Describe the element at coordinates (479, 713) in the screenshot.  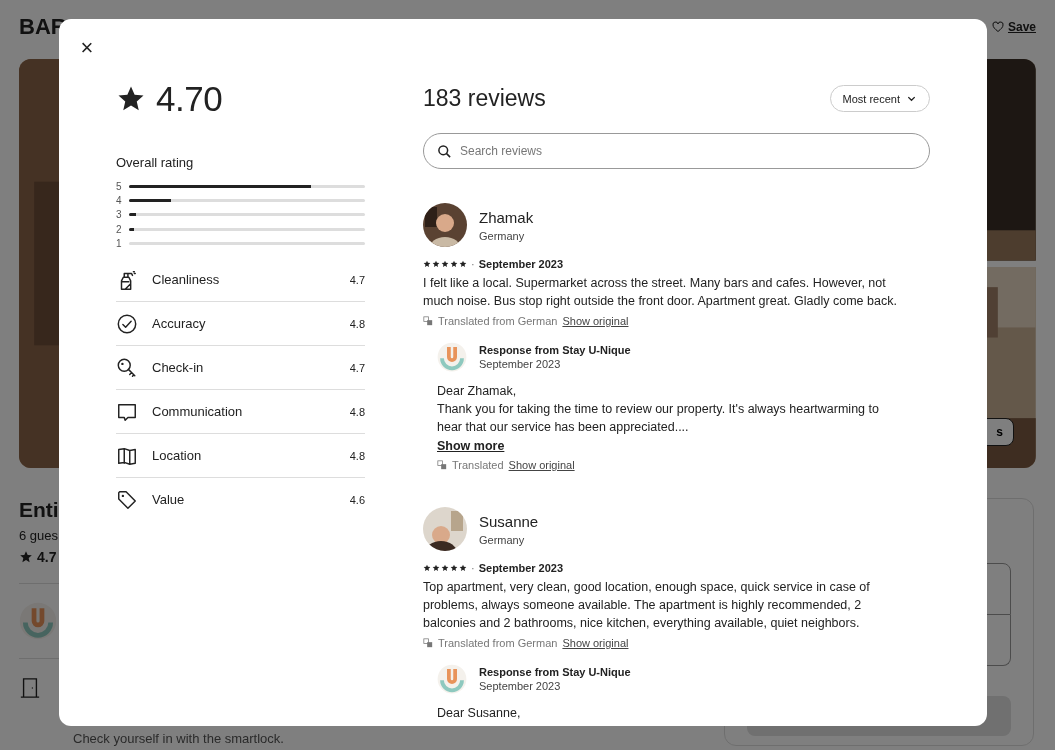
I see `response-greeting: Dear Susanne,` at that location.